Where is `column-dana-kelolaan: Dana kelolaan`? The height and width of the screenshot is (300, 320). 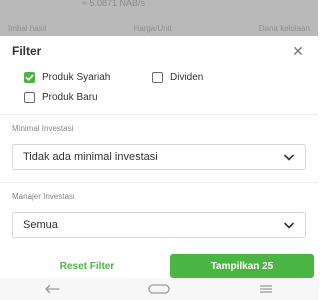
column-dana-kelolaan: Dana kelolaan is located at coordinates (284, 28).